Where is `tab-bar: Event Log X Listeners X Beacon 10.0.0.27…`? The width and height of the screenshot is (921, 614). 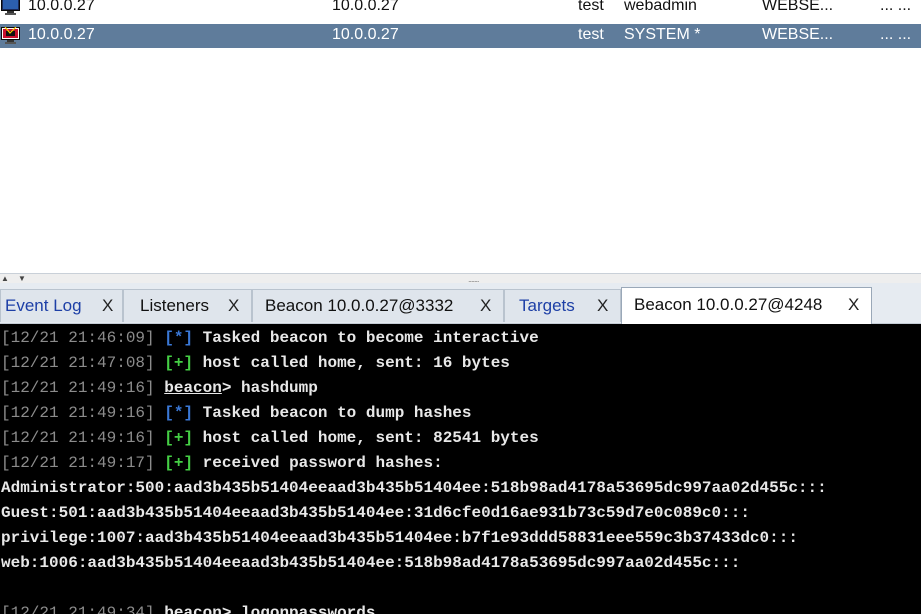
tab-bar: Event Log X Listeners X Beacon 10.0.0.27… is located at coordinates (460, 303).